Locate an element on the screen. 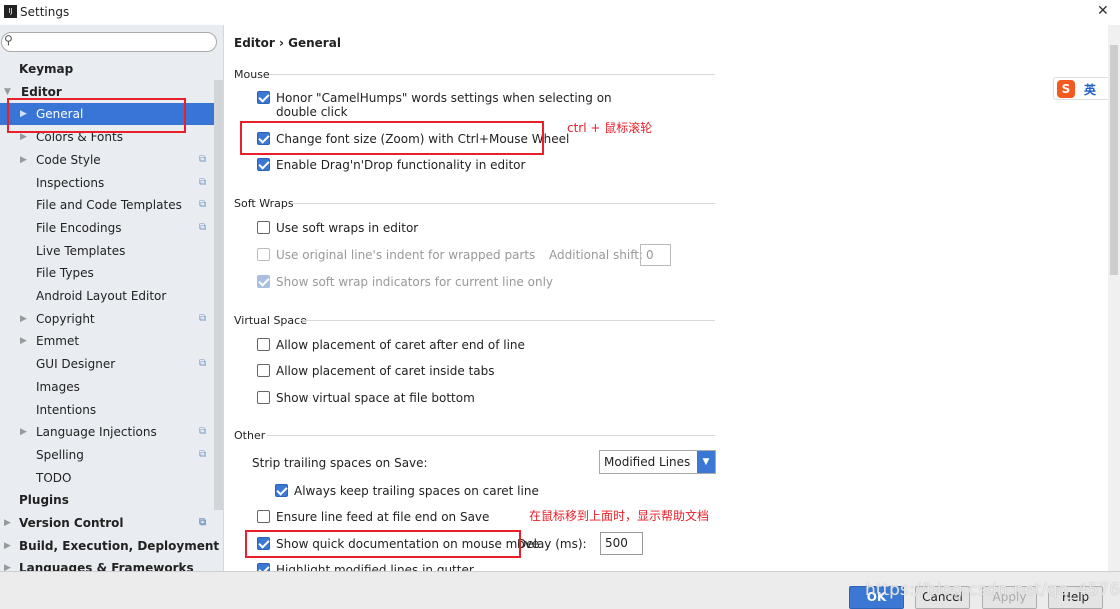 This screenshot has height=609, width=1120. sidebar-item-label: Intentions is located at coordinates (66, 409).